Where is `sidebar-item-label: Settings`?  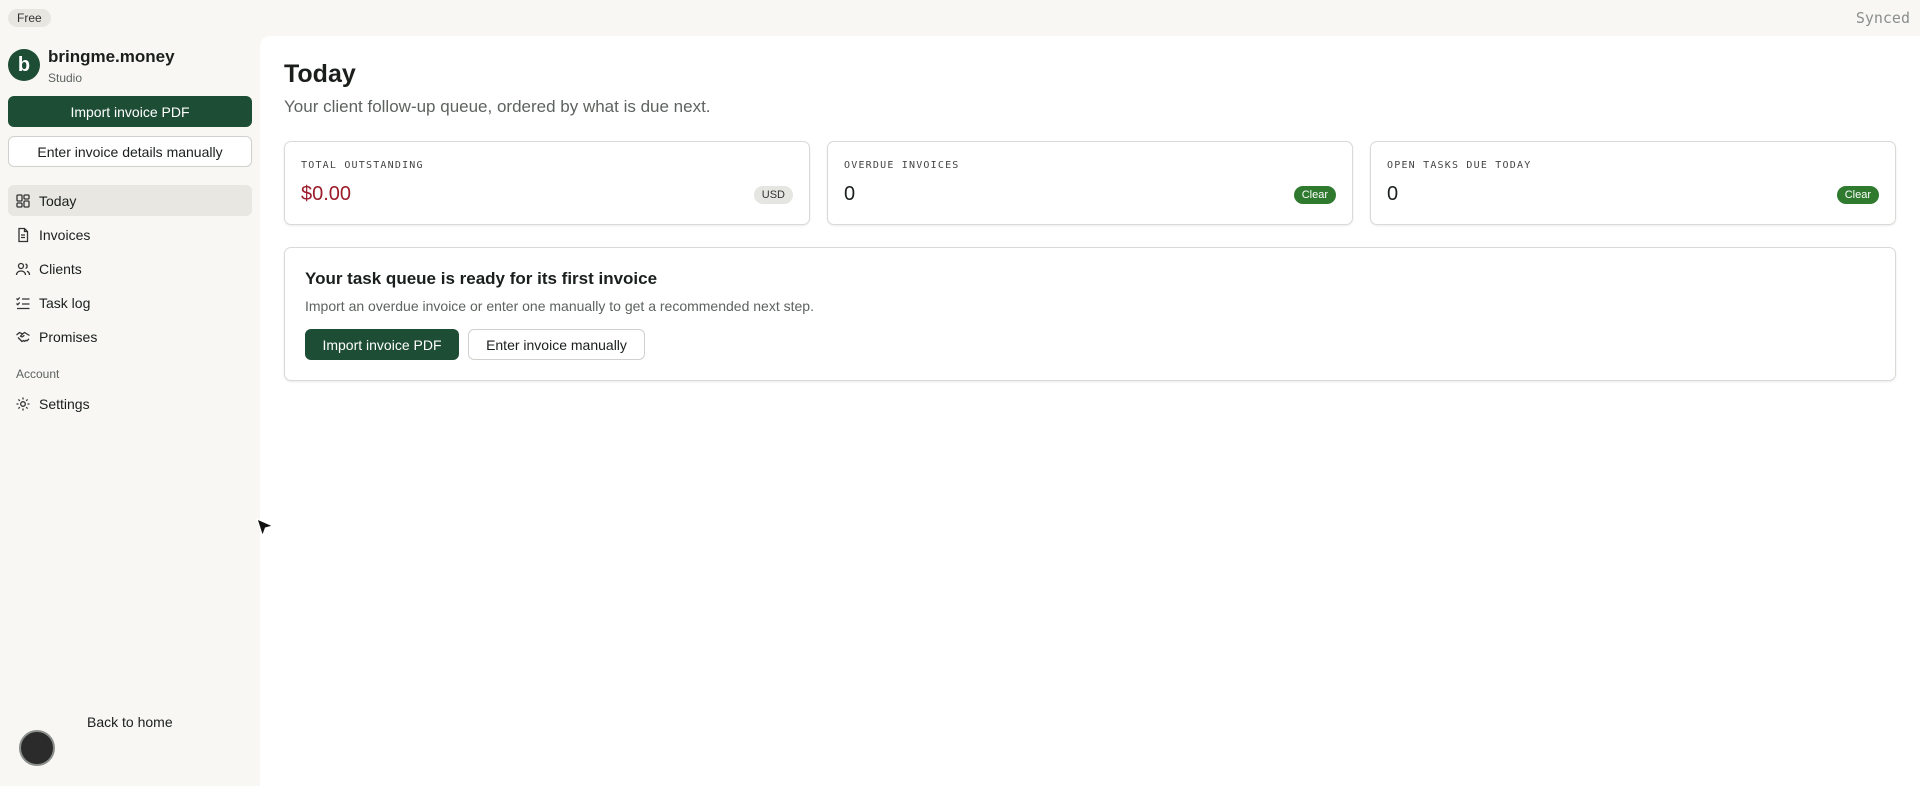 sidebar-item-label: Settings is located at coordinates (64, 403).